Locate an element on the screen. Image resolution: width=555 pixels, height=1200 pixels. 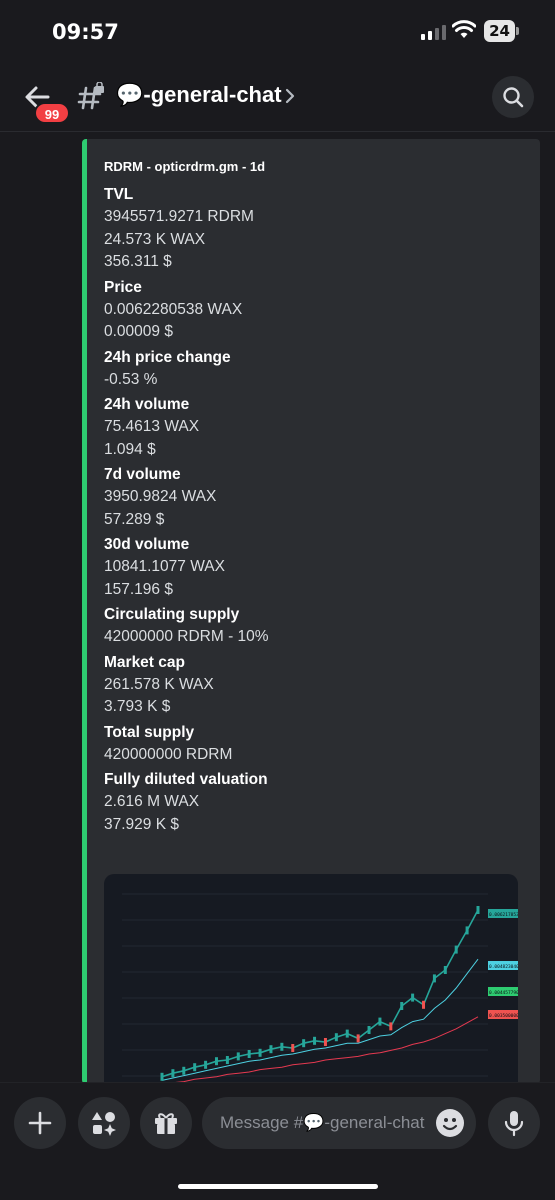
embed-field-value: 2.616 M WAX is located at coordinates (152, 801).